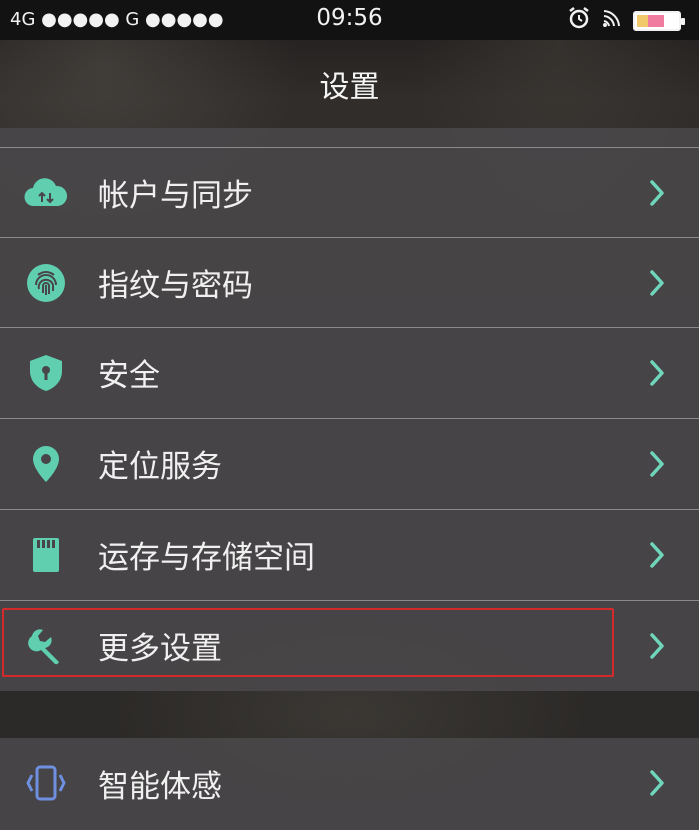 This screenshot has height=830, width=699. Describe the element at coordinates (612, 20) in the screenshot. I see `wifi-icon` at that location.